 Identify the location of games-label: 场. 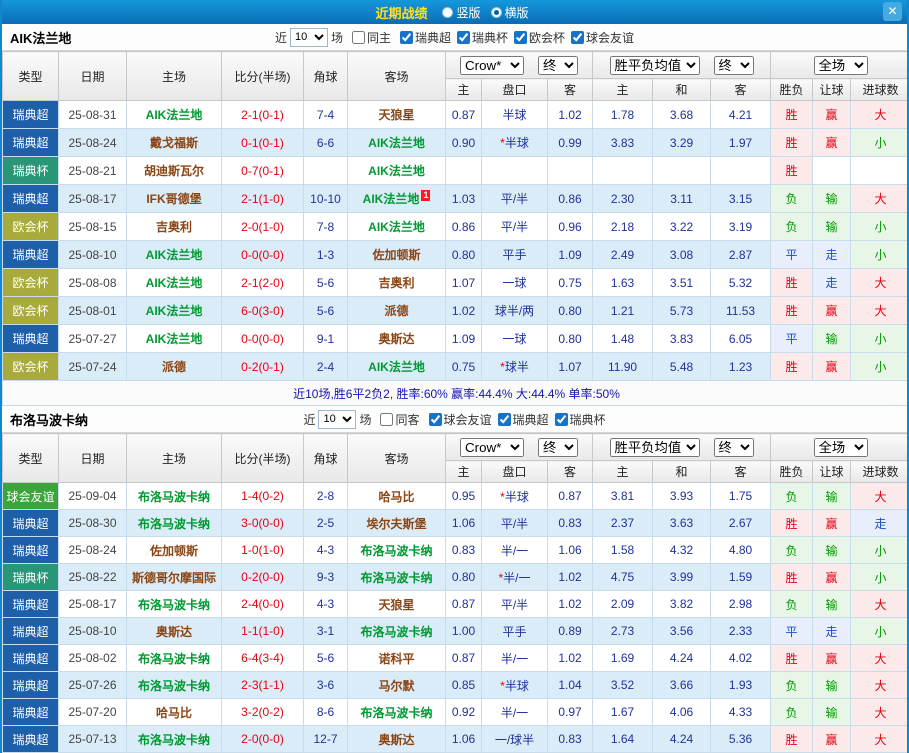
(336, 37).